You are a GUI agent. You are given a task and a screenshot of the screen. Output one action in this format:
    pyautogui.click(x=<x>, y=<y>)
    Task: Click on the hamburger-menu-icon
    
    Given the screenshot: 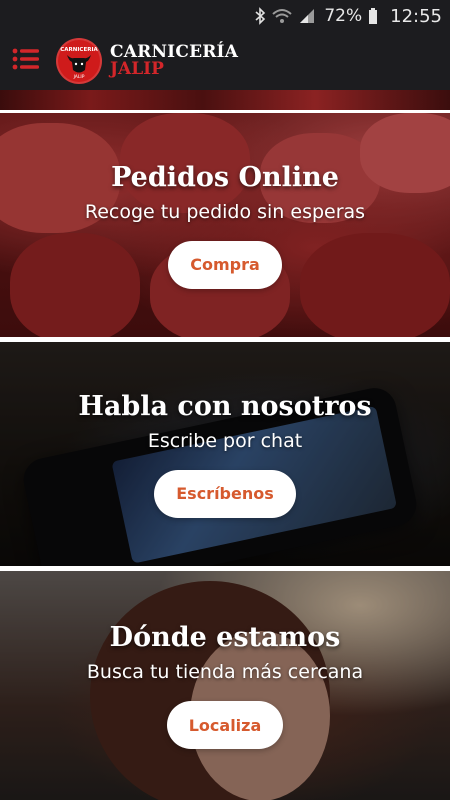 What is the action you would take?
    pyautogui.click(x=26, y=61)
    